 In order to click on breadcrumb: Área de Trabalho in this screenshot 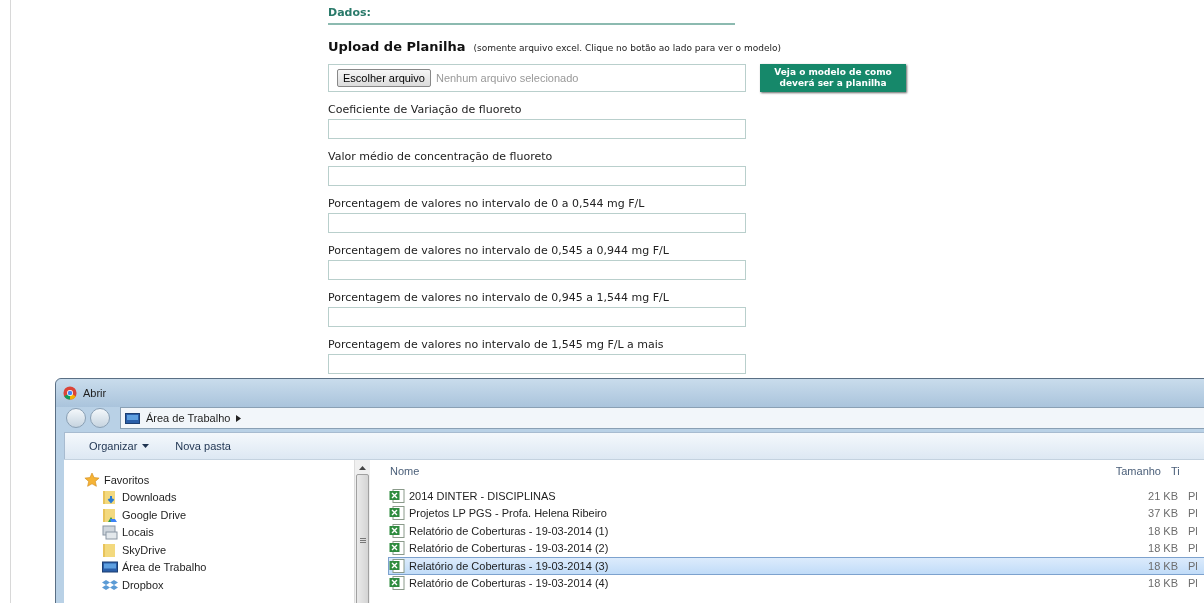, I will do `click(188, 418)`.